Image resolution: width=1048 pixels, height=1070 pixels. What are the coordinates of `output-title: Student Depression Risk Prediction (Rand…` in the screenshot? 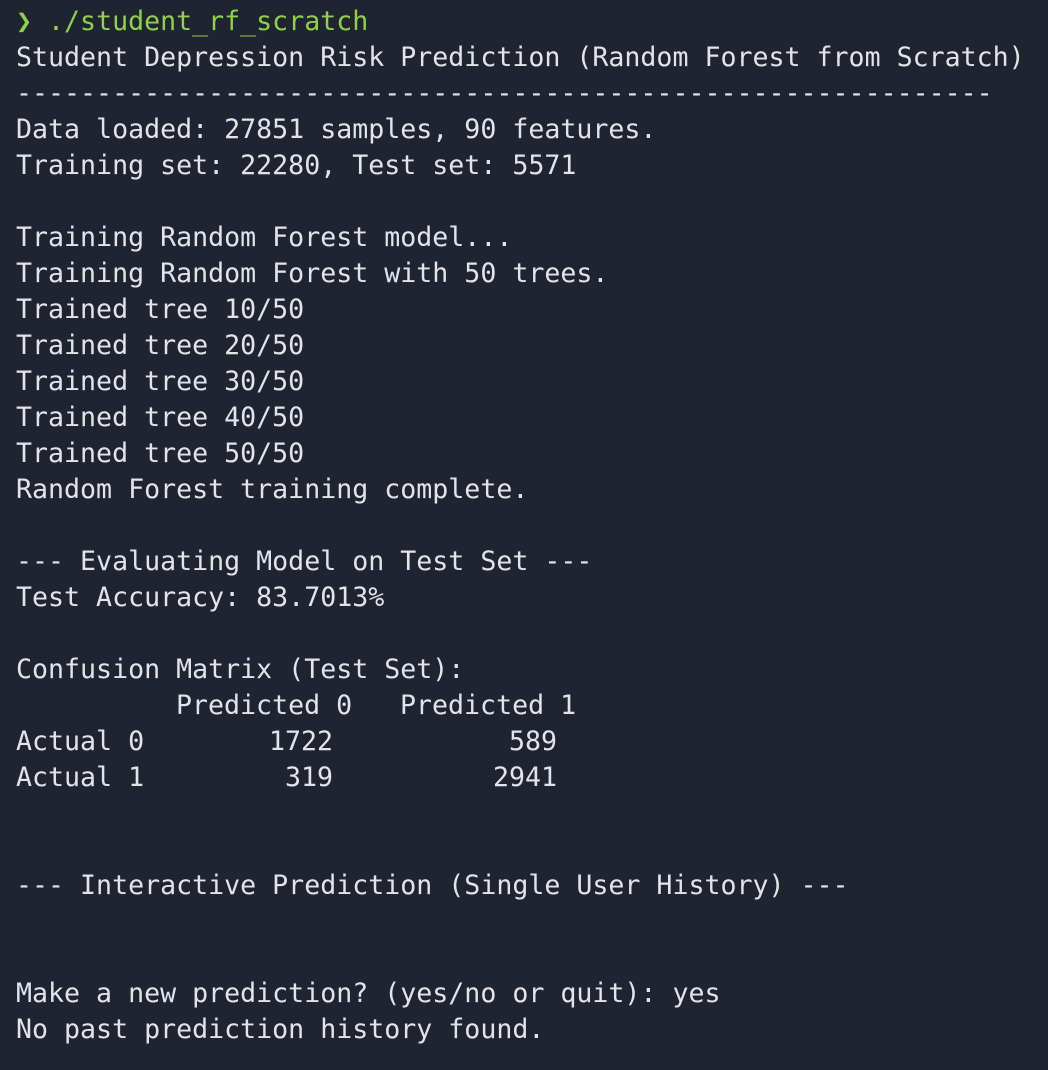 It's located at (520, 57).